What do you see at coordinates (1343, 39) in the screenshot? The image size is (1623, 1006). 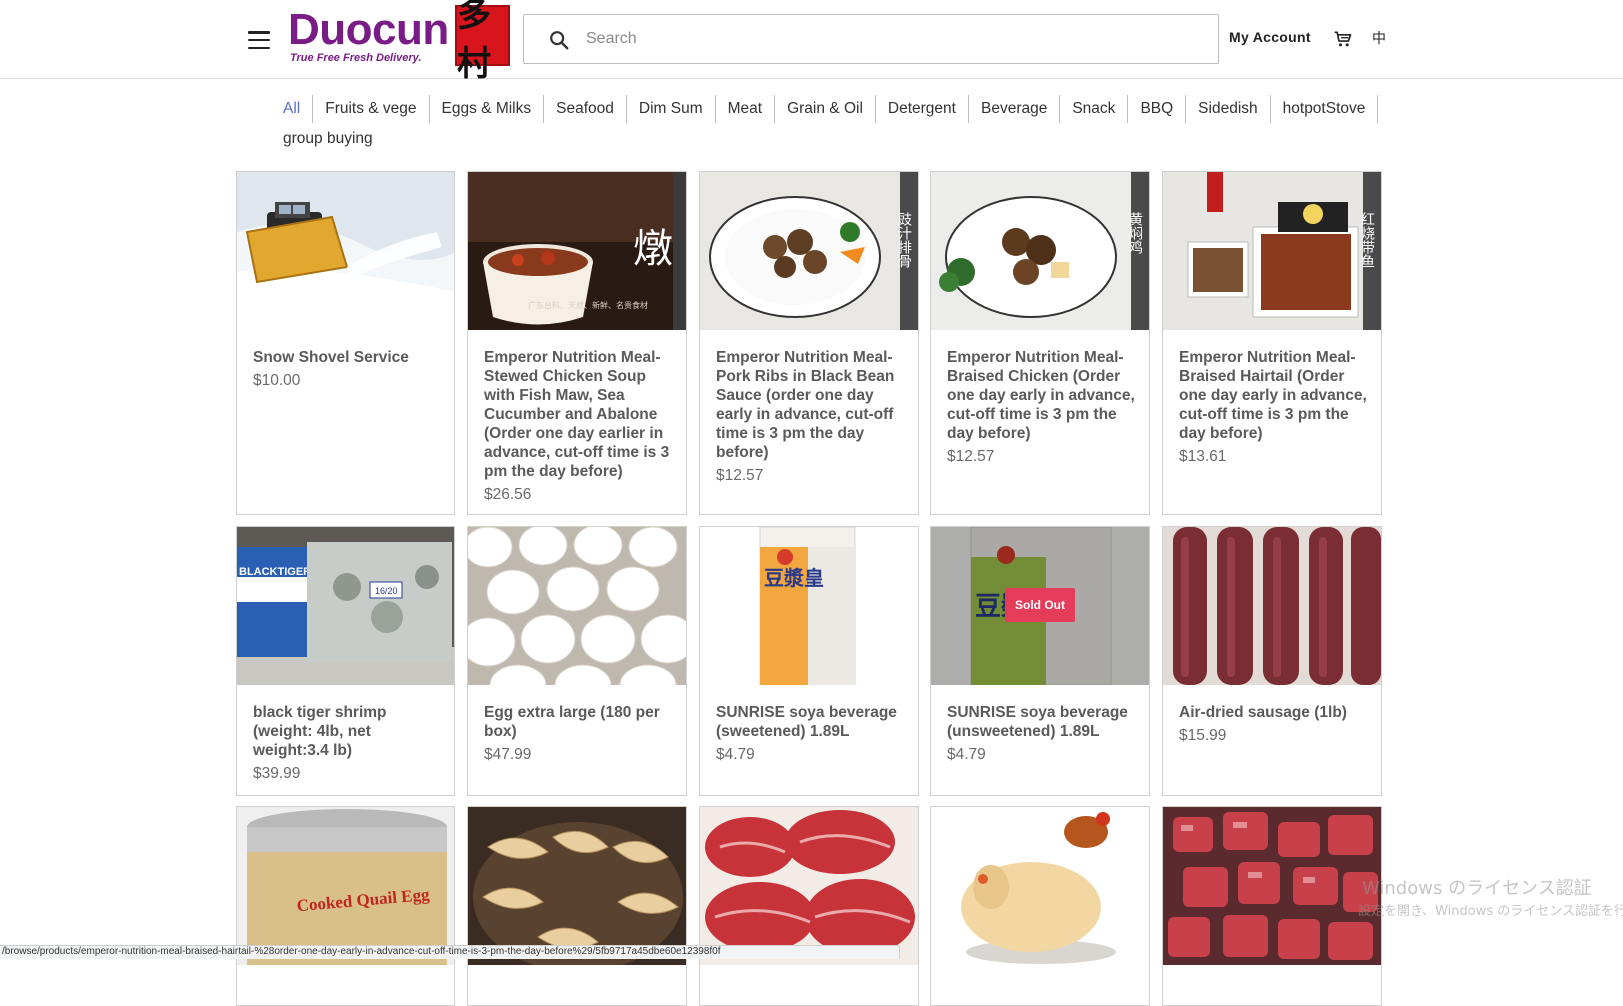 I see `shopping-cart-icon` at bounding box center [1343, 39].